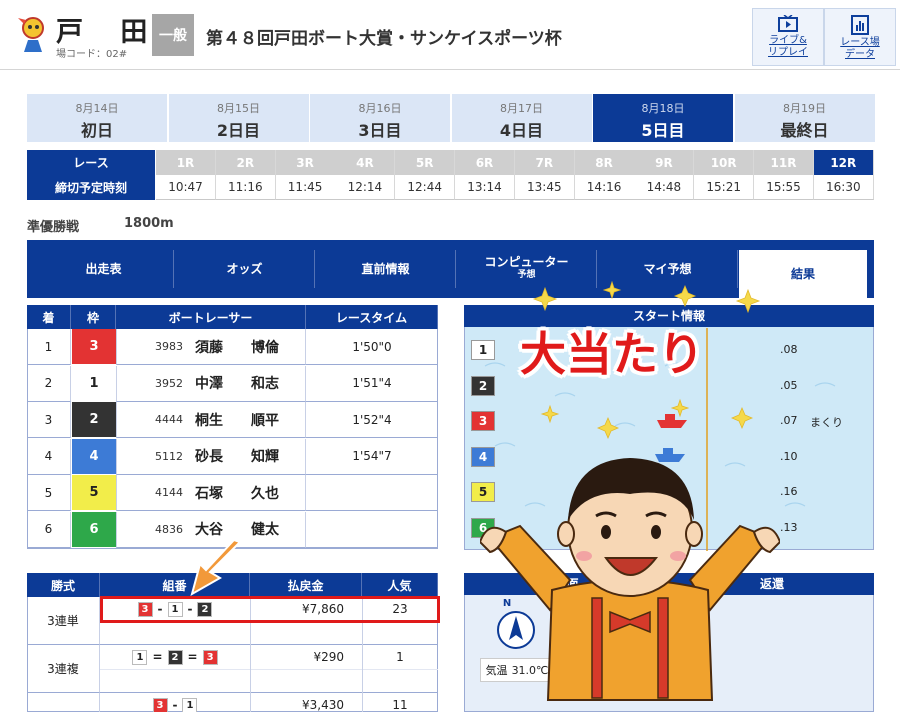 The height and width of the screenshot is (712, 900). What do you see at coordinates (372, 420) in the screenshot?
I see `race-time: 1'52"4` at bounding box center [372, 420].